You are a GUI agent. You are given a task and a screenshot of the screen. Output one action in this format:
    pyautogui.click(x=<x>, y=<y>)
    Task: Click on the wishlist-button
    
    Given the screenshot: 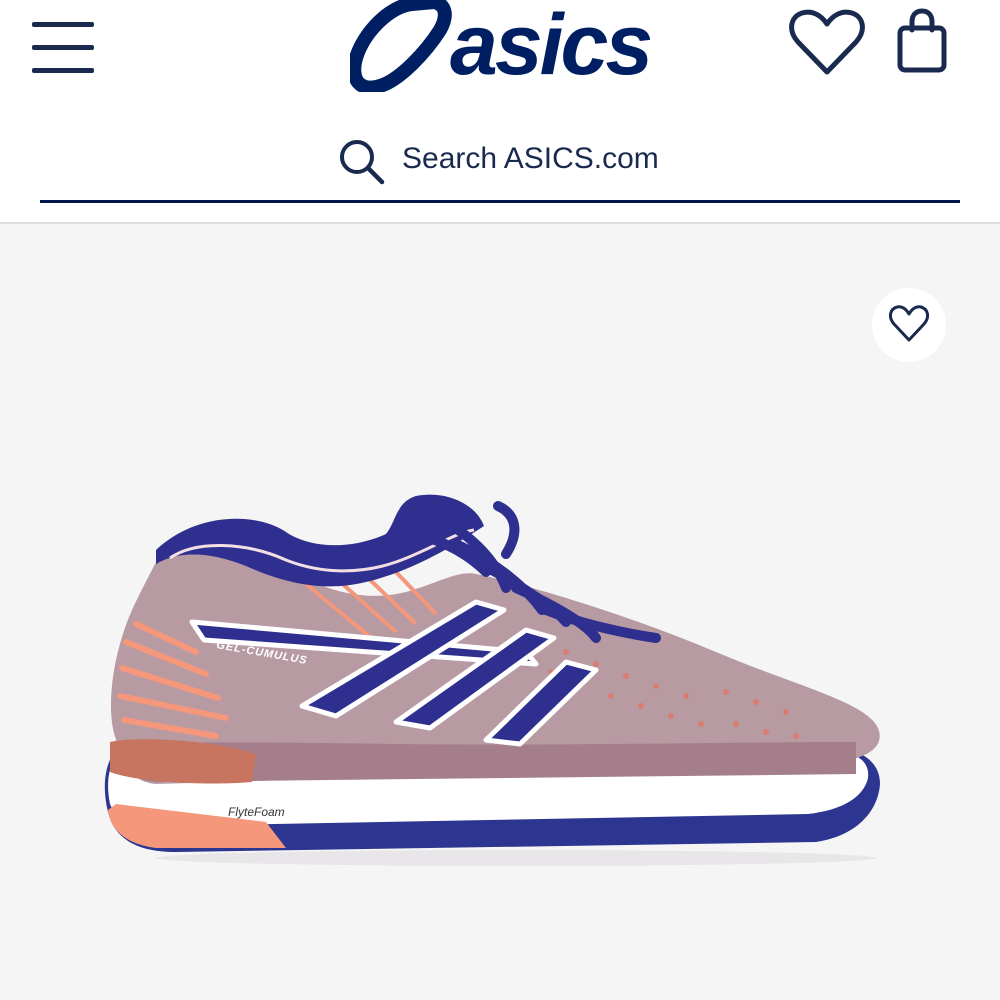 What is the action you would take?
    pyautogui.click(x=827, y=43)
    